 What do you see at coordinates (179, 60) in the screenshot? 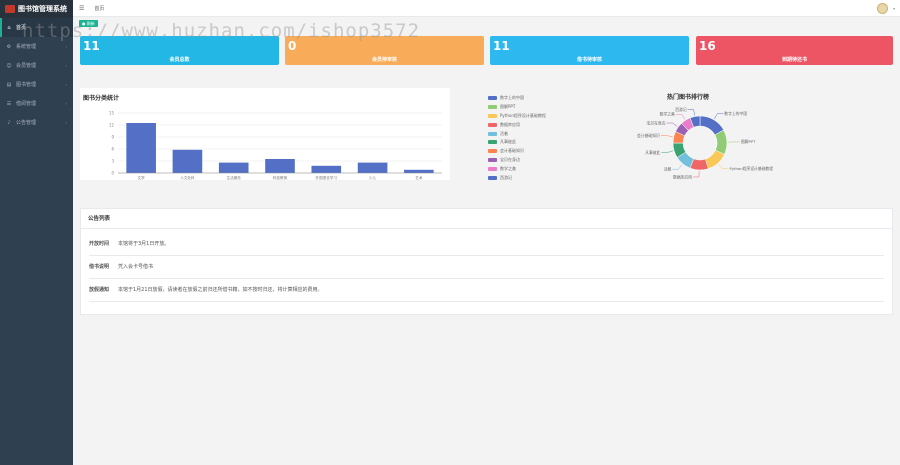
I see `stat-label: 会员总数` at bounding box center [179, 60].